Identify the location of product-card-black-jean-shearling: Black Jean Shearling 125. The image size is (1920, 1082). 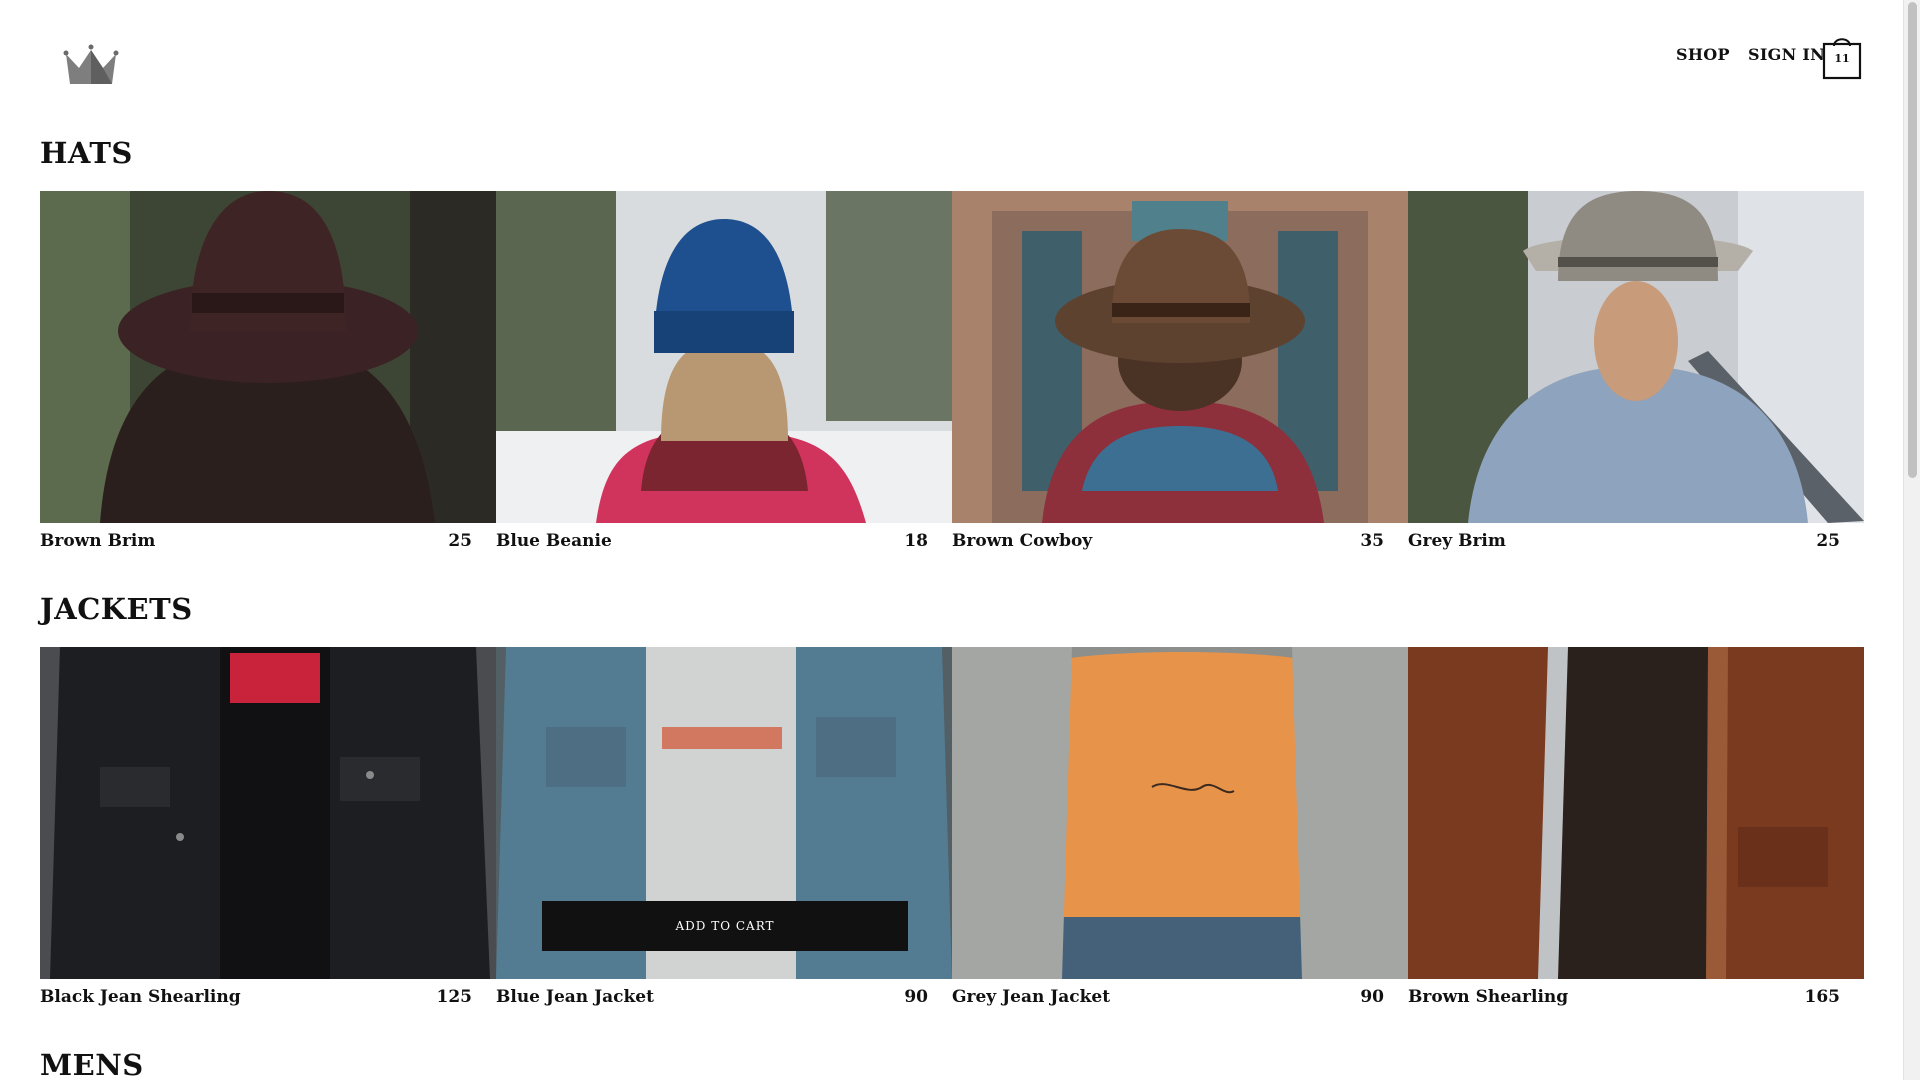
(268, 827).